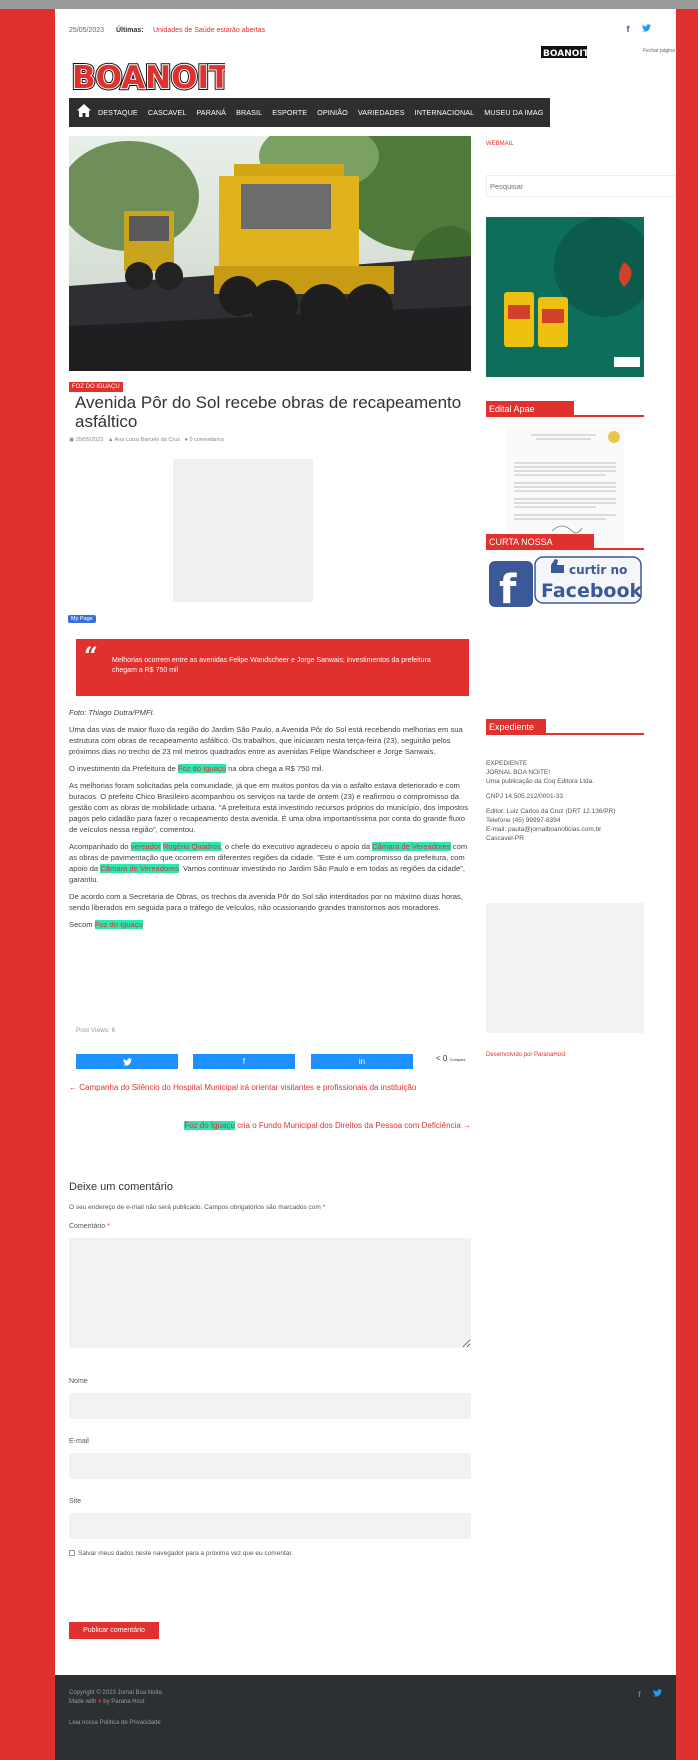 The width and height of the screenshot is (698, 1760). Describe the element at coordinates (209, 30) in the screenshot. I see `latest-news-link: Unidades de Saúde estarão abertas` at that location.